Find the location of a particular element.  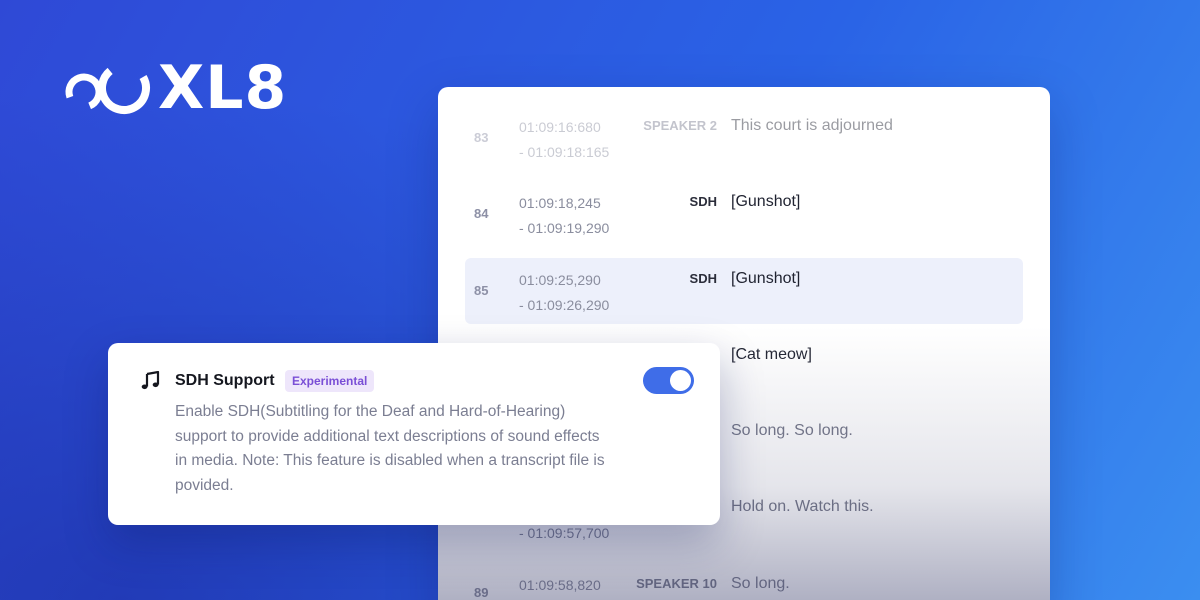

subtitle-text: Hold on. Watch this. is located at coordinates (802, 506).